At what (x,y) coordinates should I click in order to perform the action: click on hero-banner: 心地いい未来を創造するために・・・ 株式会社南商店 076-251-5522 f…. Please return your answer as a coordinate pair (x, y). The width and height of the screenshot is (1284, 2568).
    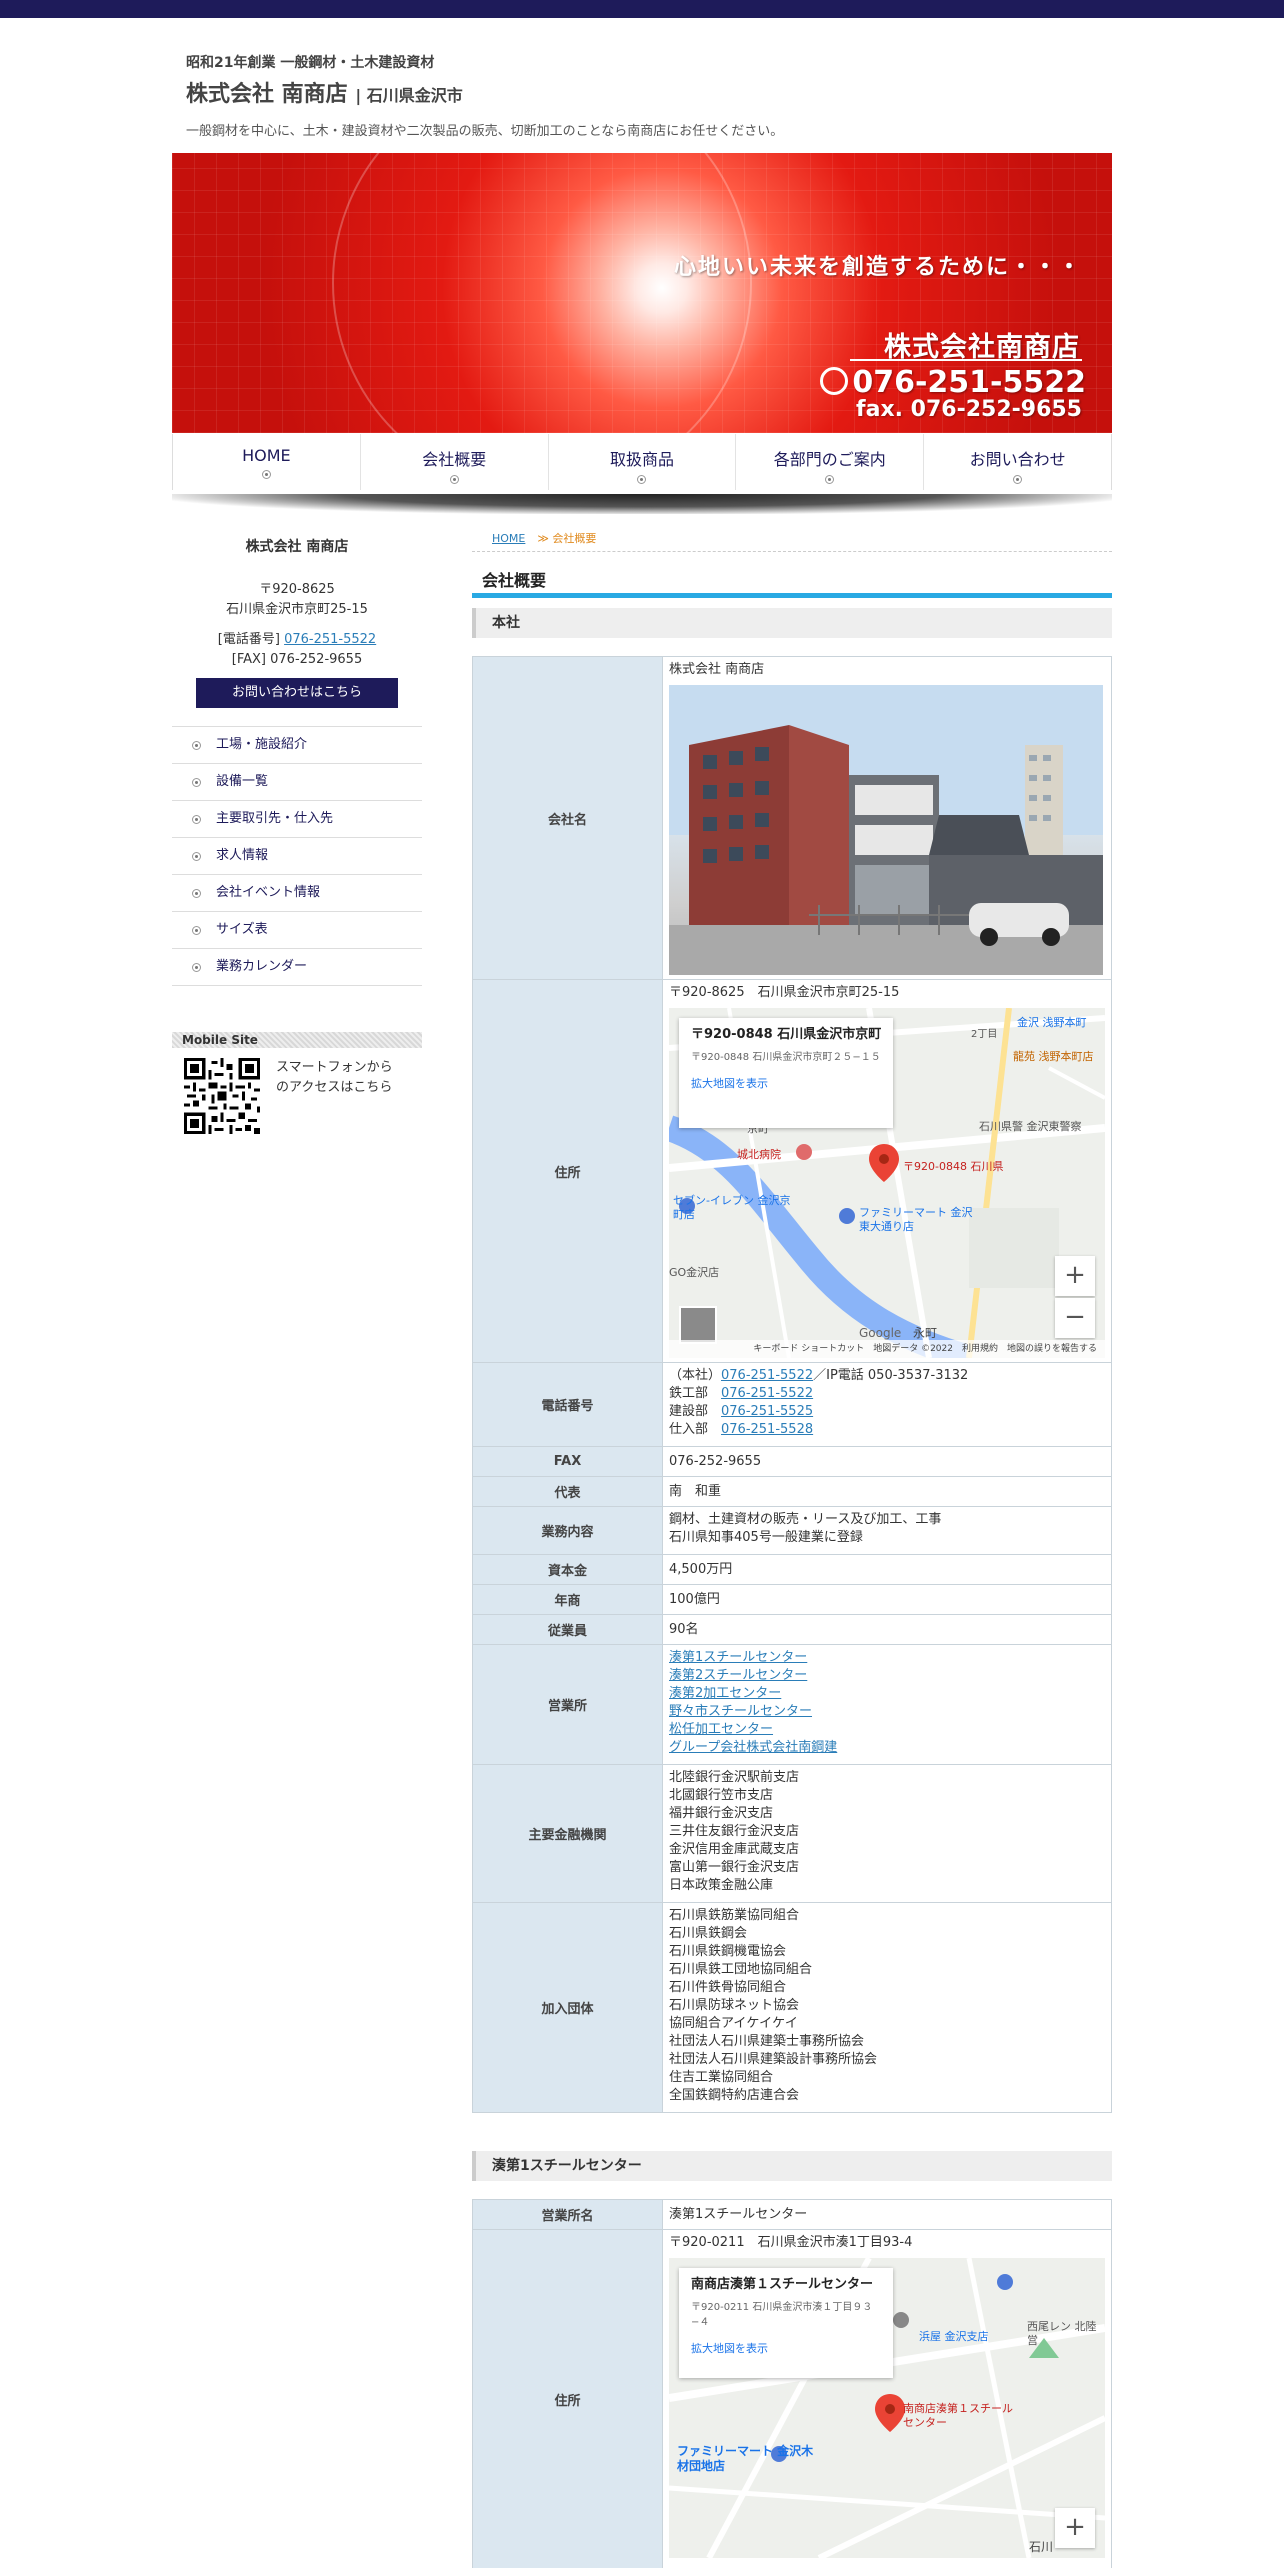
    Looking at the image, I should click on (642, 293).